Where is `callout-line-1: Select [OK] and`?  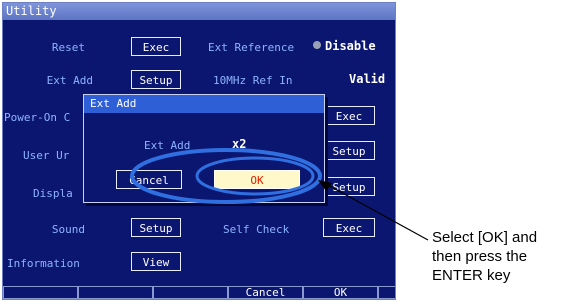
callout-line-1: Select [OK] and is located at coordinates (485, 237).